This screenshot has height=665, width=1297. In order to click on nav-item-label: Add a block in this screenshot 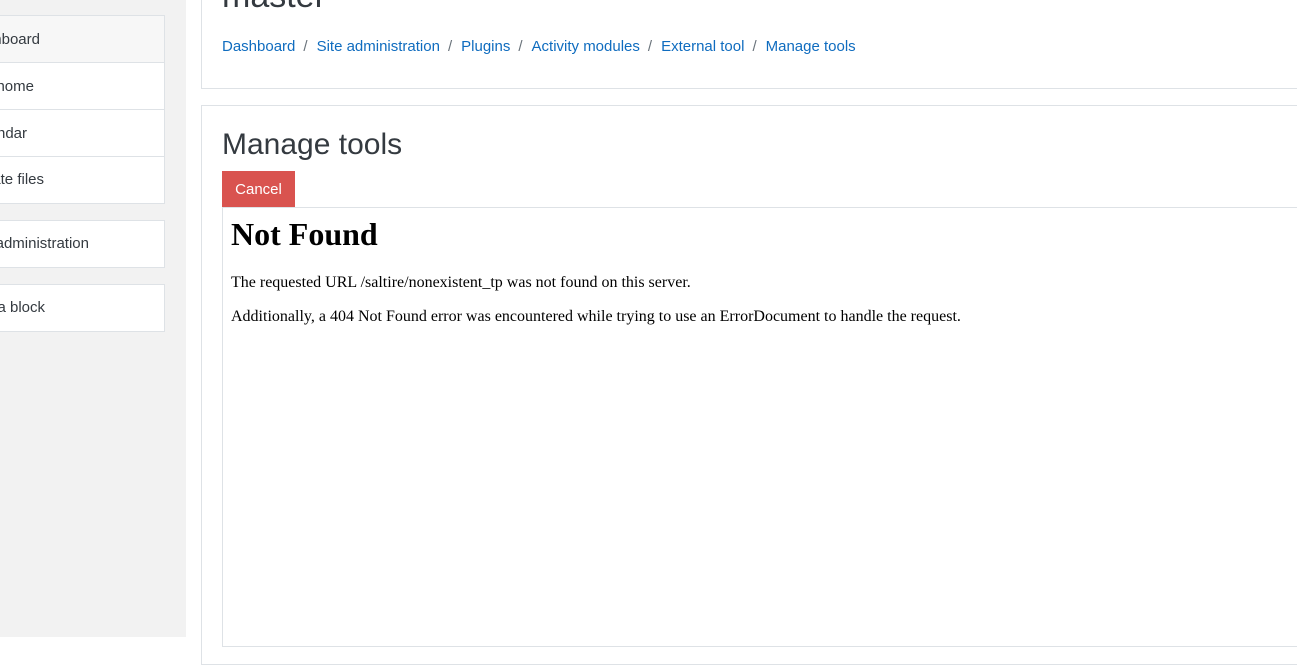, I will do `click(22, 307)`.